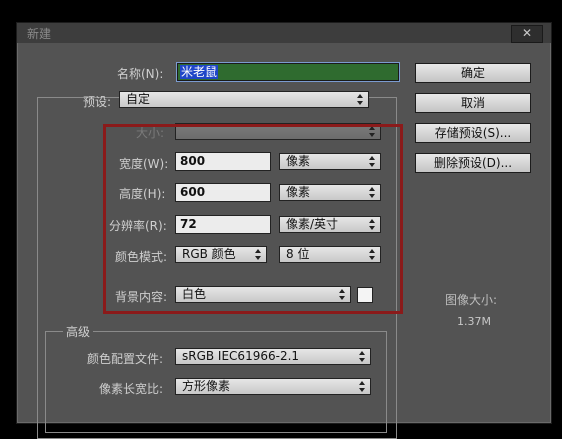 Image resolution: width=562 pixels, height=439 pixels. What do you see at coordinates (131, 389) in the screenshot?
I see `pixel-aspect-label: 像素长宽比:` at bounding box center [131, 389].